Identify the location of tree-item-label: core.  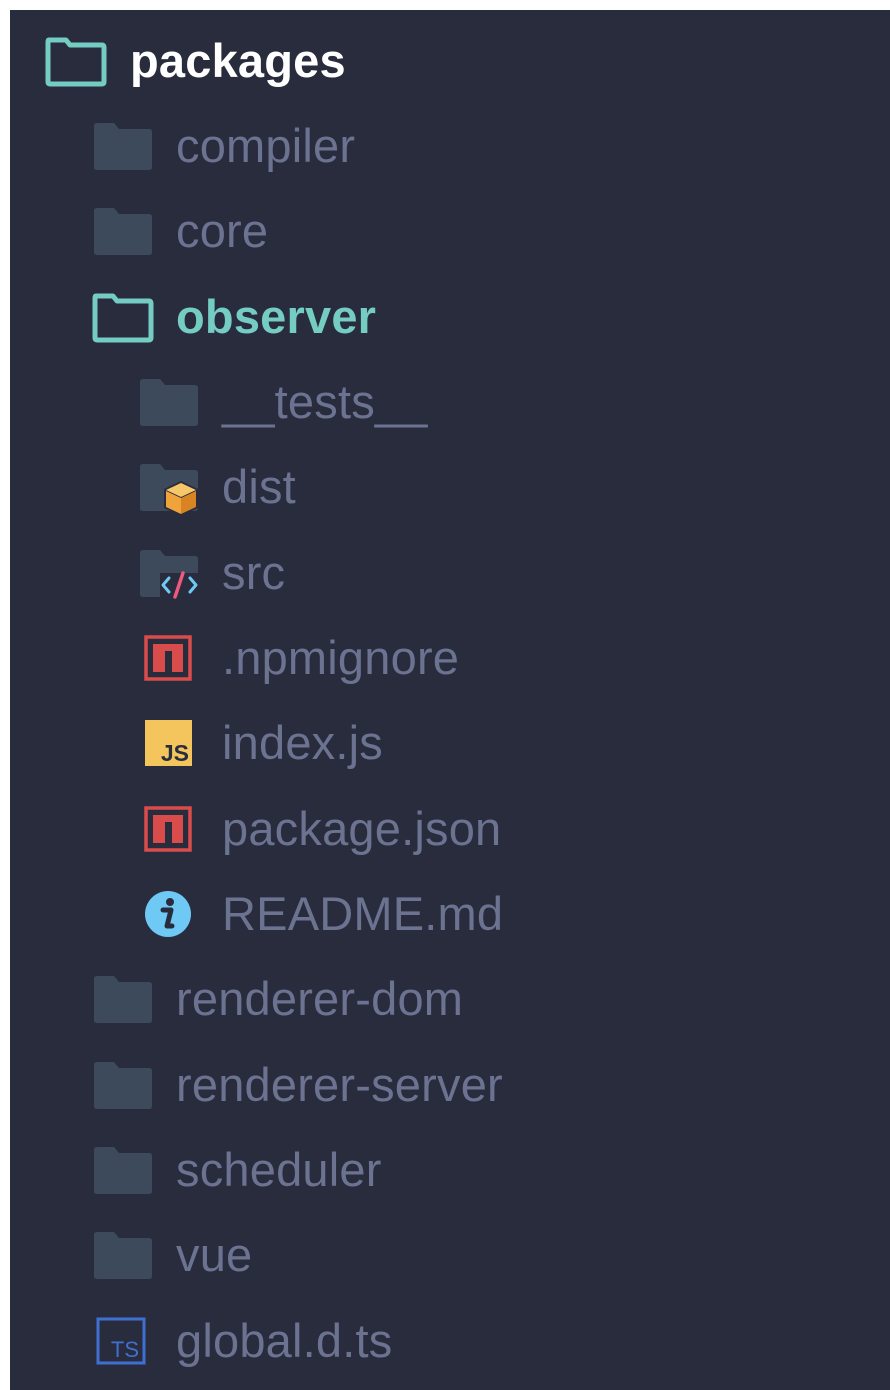
(222, 230).